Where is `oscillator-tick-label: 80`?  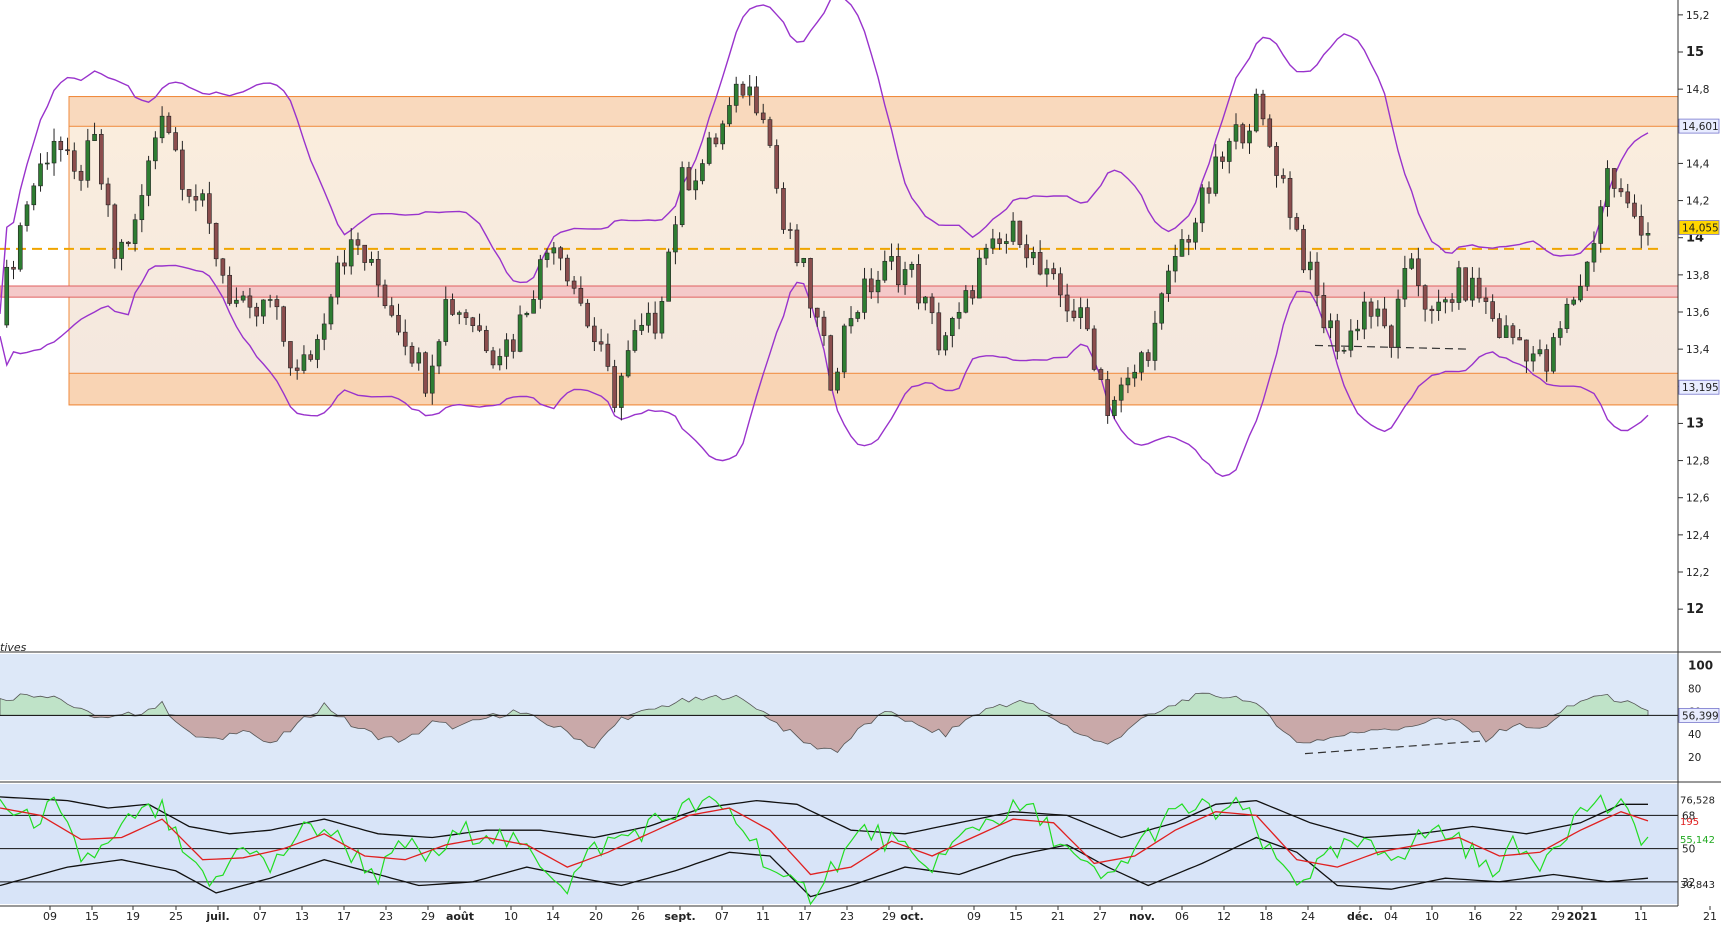
oscillator-tick-label: 80 is located at coordinates (1694, 689).